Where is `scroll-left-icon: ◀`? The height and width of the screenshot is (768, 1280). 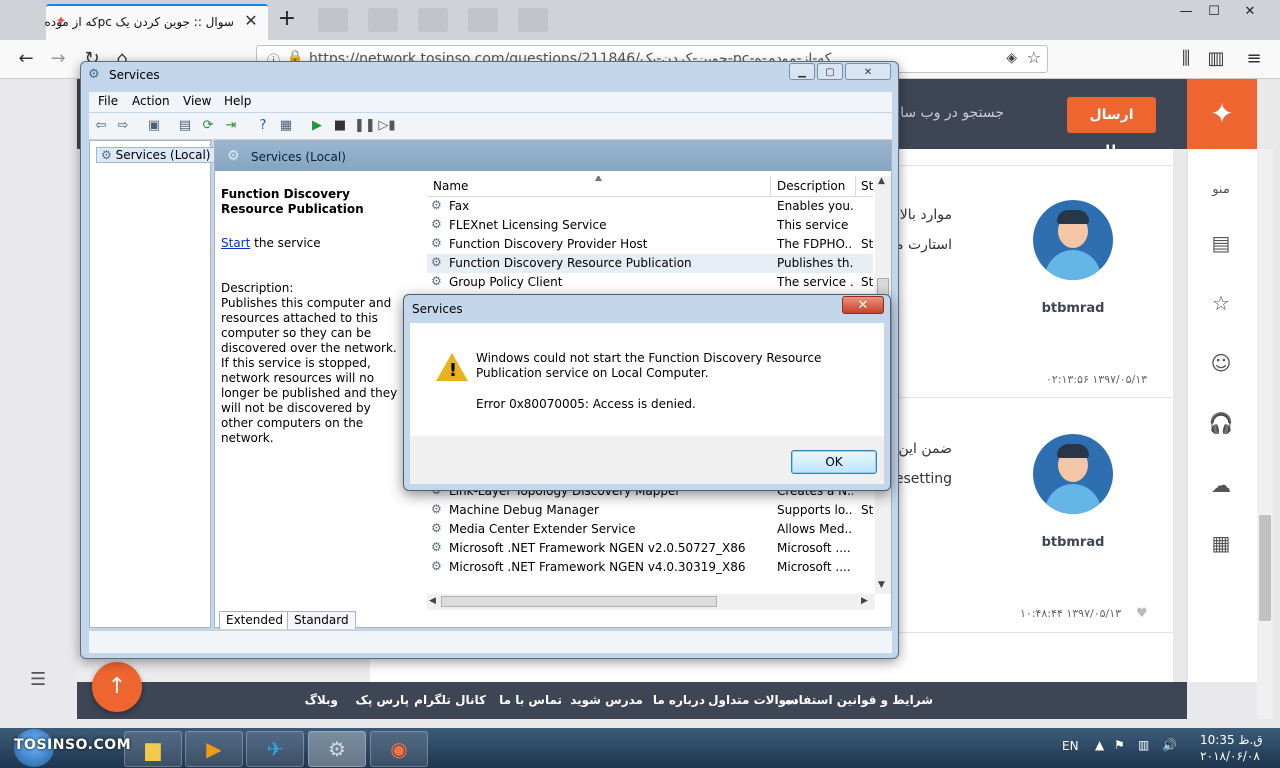
scroll-left-icon: ◀ is located at coordinates (432, 601).